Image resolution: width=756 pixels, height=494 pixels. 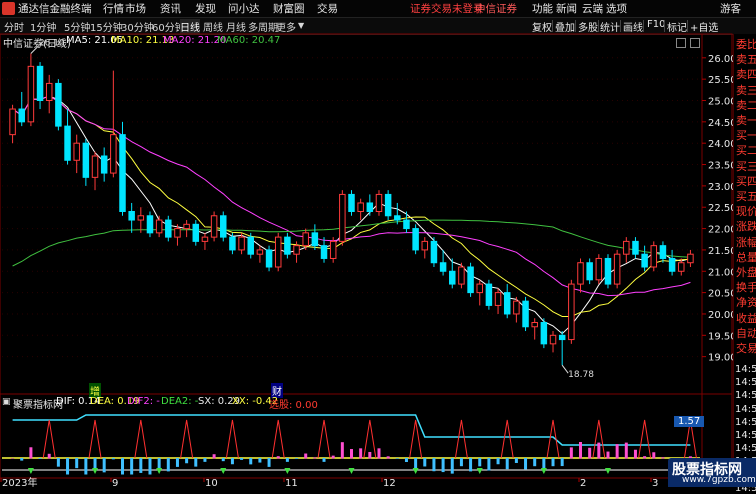 What do you see at coordinates (746, 166) in the screenshot?
I see `side-label: 买三` at bounding box center [746, 166].